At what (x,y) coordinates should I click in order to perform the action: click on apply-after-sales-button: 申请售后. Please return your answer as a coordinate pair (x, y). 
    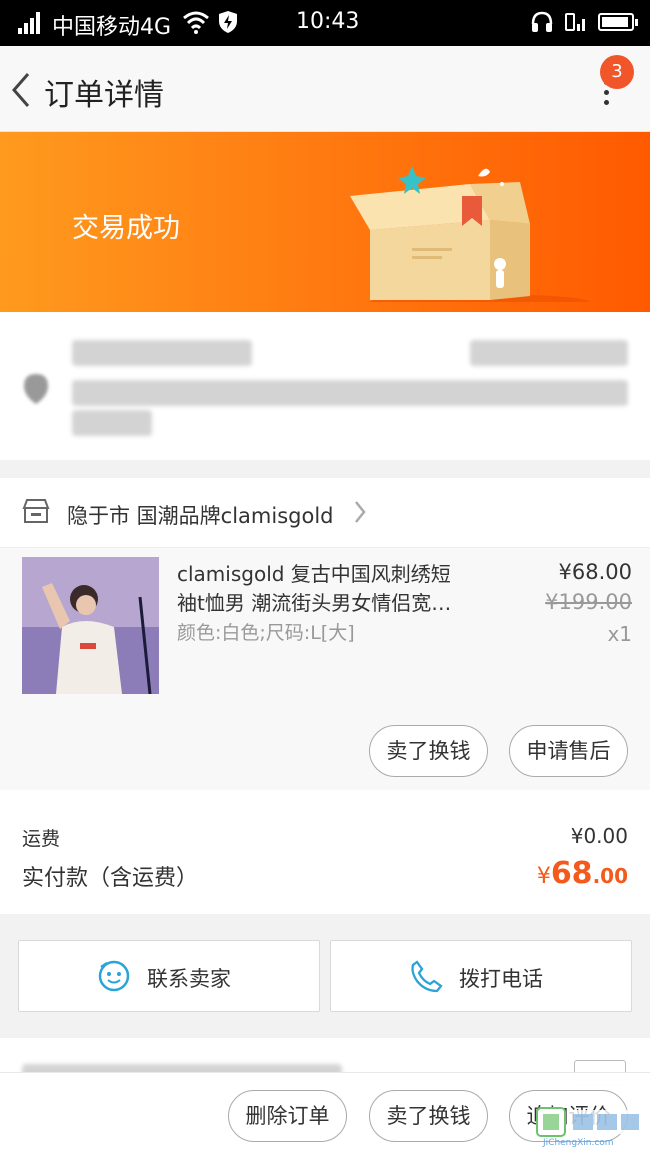
    Looking at the image, I should click on (568, 751).